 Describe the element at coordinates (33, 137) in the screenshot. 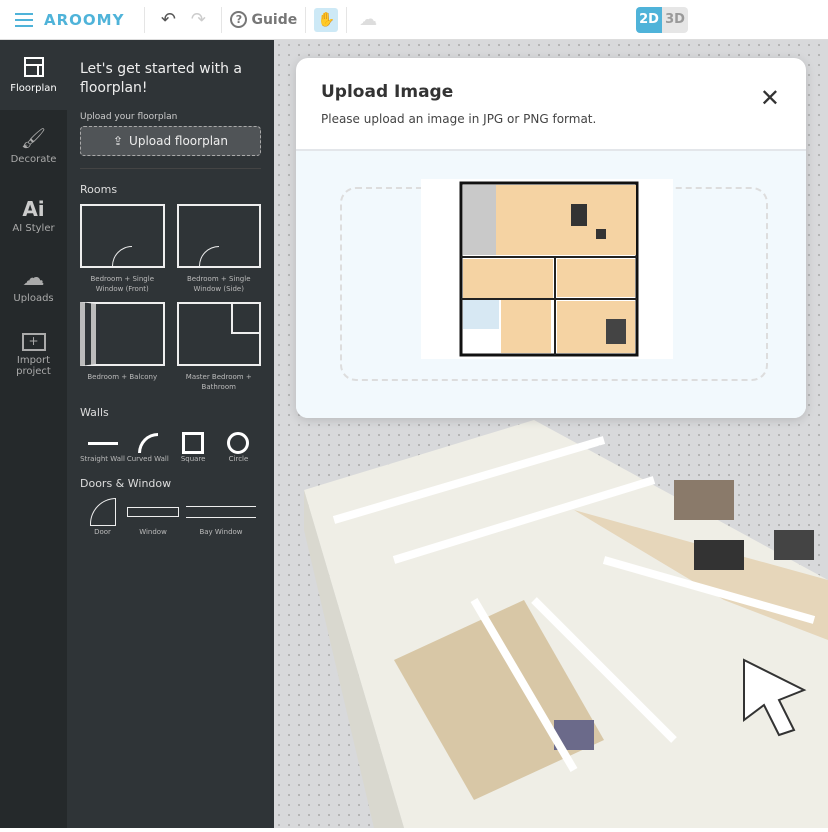

I see `paint-roller-icon: 🖌` at that location.